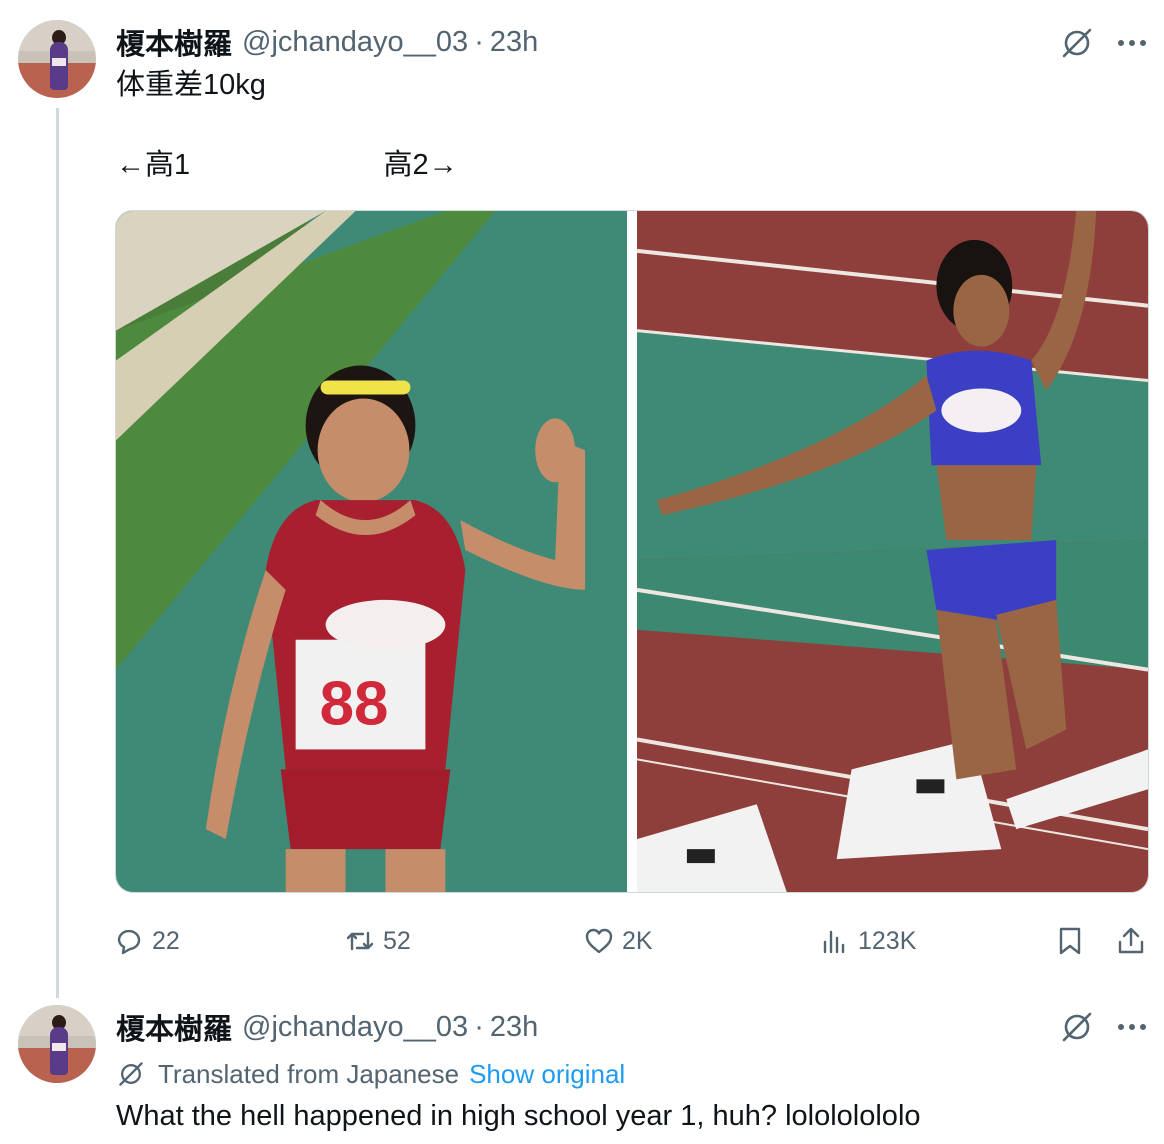  I want to click on share-button, so click(1131, 941).